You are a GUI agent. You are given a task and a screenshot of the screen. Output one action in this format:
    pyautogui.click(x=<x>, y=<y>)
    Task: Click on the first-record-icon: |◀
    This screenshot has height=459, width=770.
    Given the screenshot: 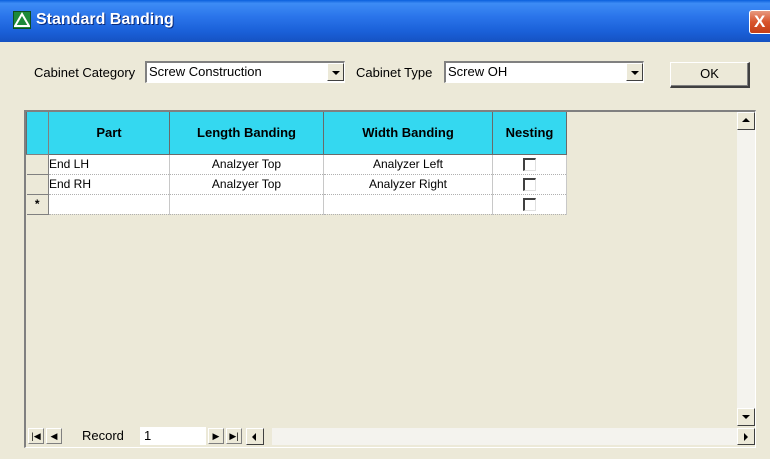 What is the action you would take?
    pyautogui.click(x=36, y=436)
    